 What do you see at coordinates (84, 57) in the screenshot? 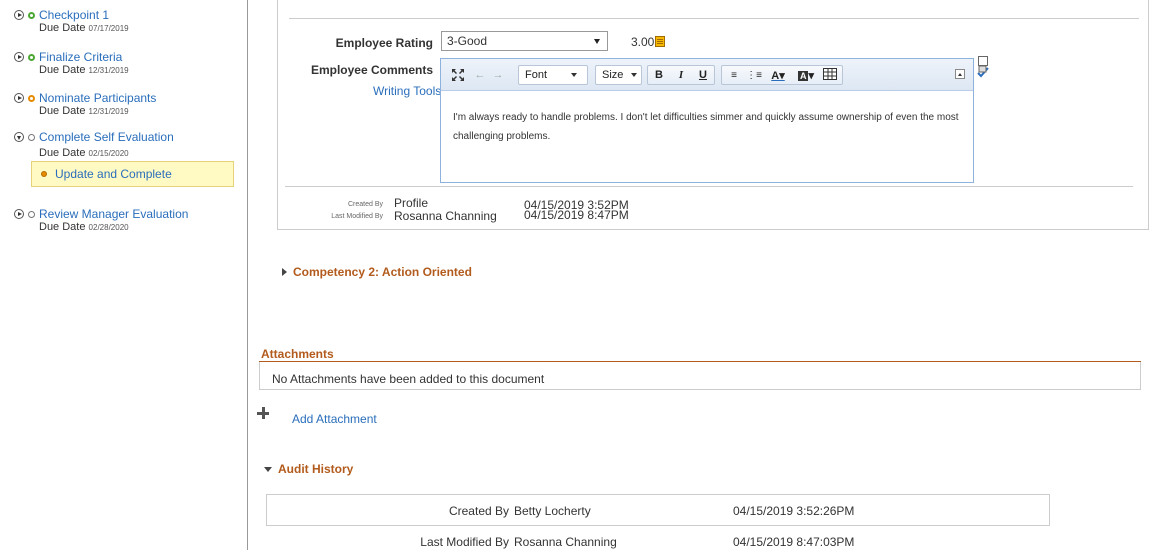
I see `step-title: Finalize Criteria` at bounding box center [84, 57].